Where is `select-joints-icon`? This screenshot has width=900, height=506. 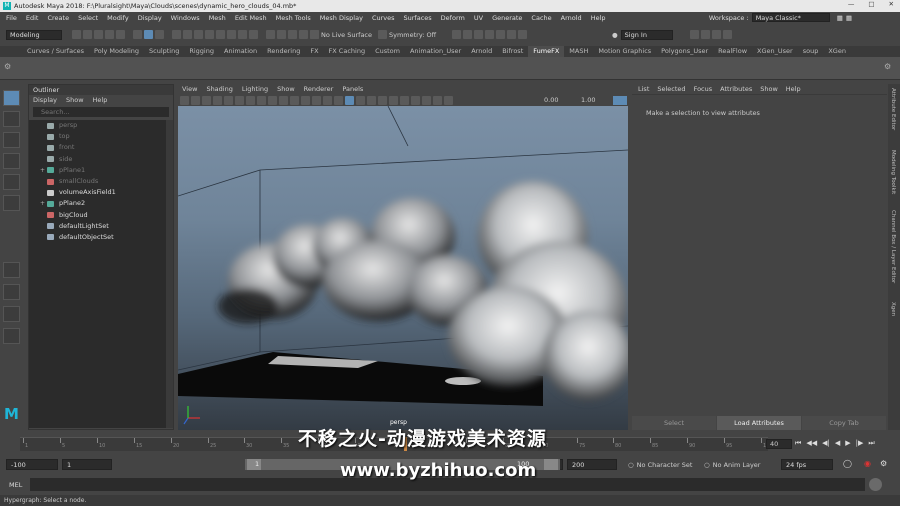
select-joints-icon is located at coordinates (198, 34).